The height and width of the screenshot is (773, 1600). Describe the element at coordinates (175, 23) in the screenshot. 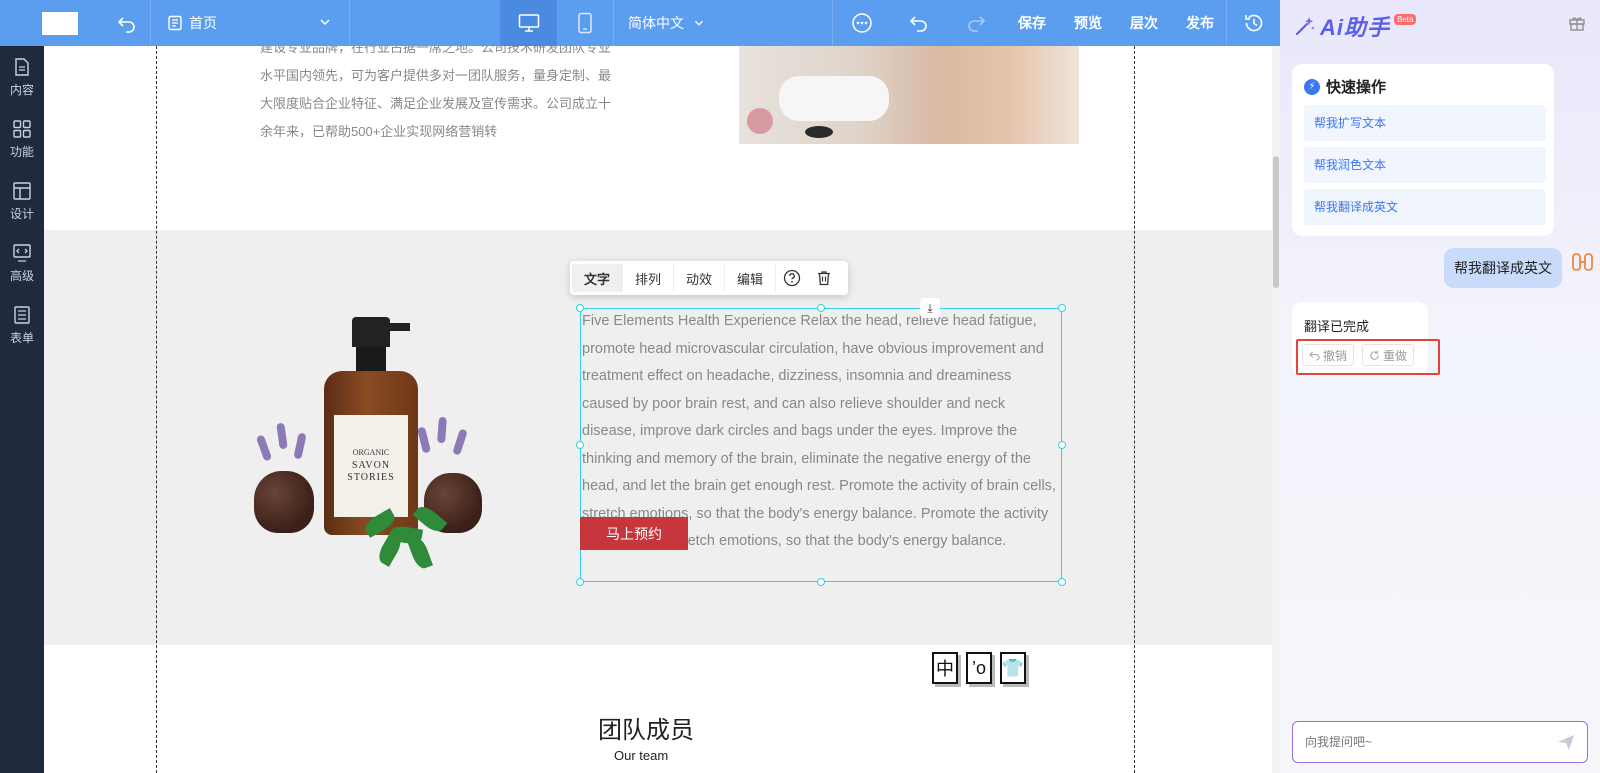

I see `page-icon` at that location.